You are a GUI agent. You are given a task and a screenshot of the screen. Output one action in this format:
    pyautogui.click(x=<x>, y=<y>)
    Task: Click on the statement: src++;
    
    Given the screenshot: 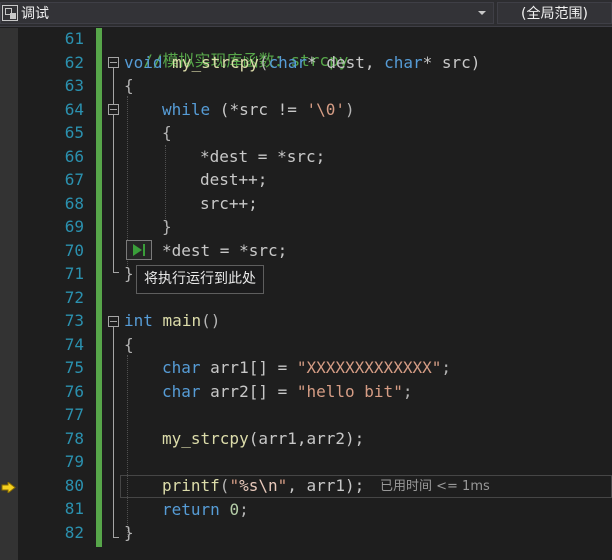 What is the action you would take?
    pyautogui.click(x=229, y=203)
    